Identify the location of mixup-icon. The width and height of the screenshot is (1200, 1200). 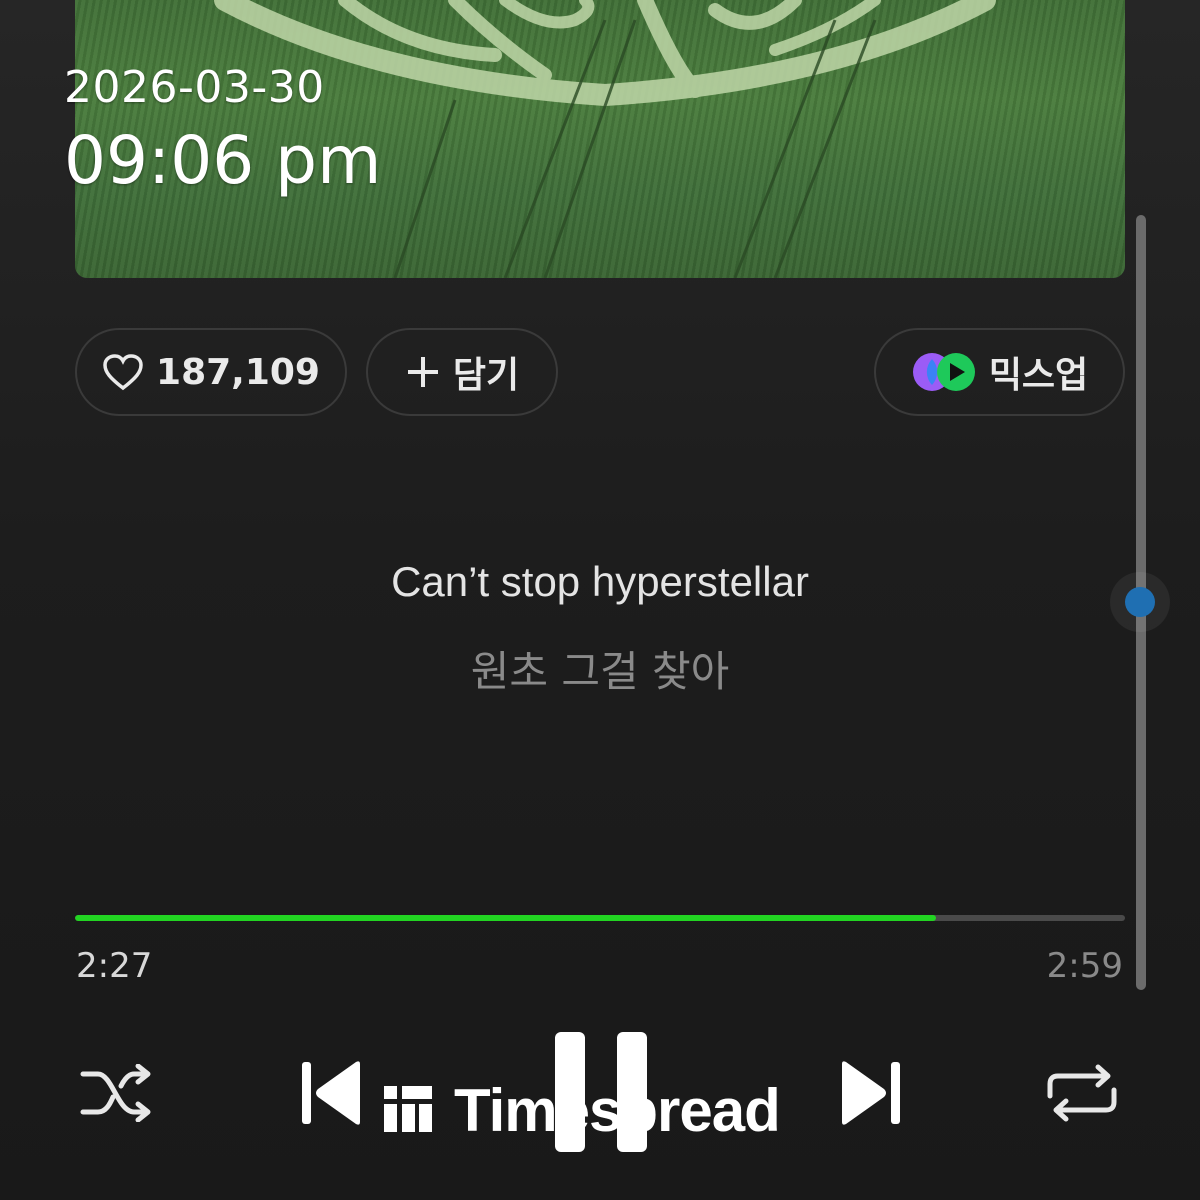
(944, 372).